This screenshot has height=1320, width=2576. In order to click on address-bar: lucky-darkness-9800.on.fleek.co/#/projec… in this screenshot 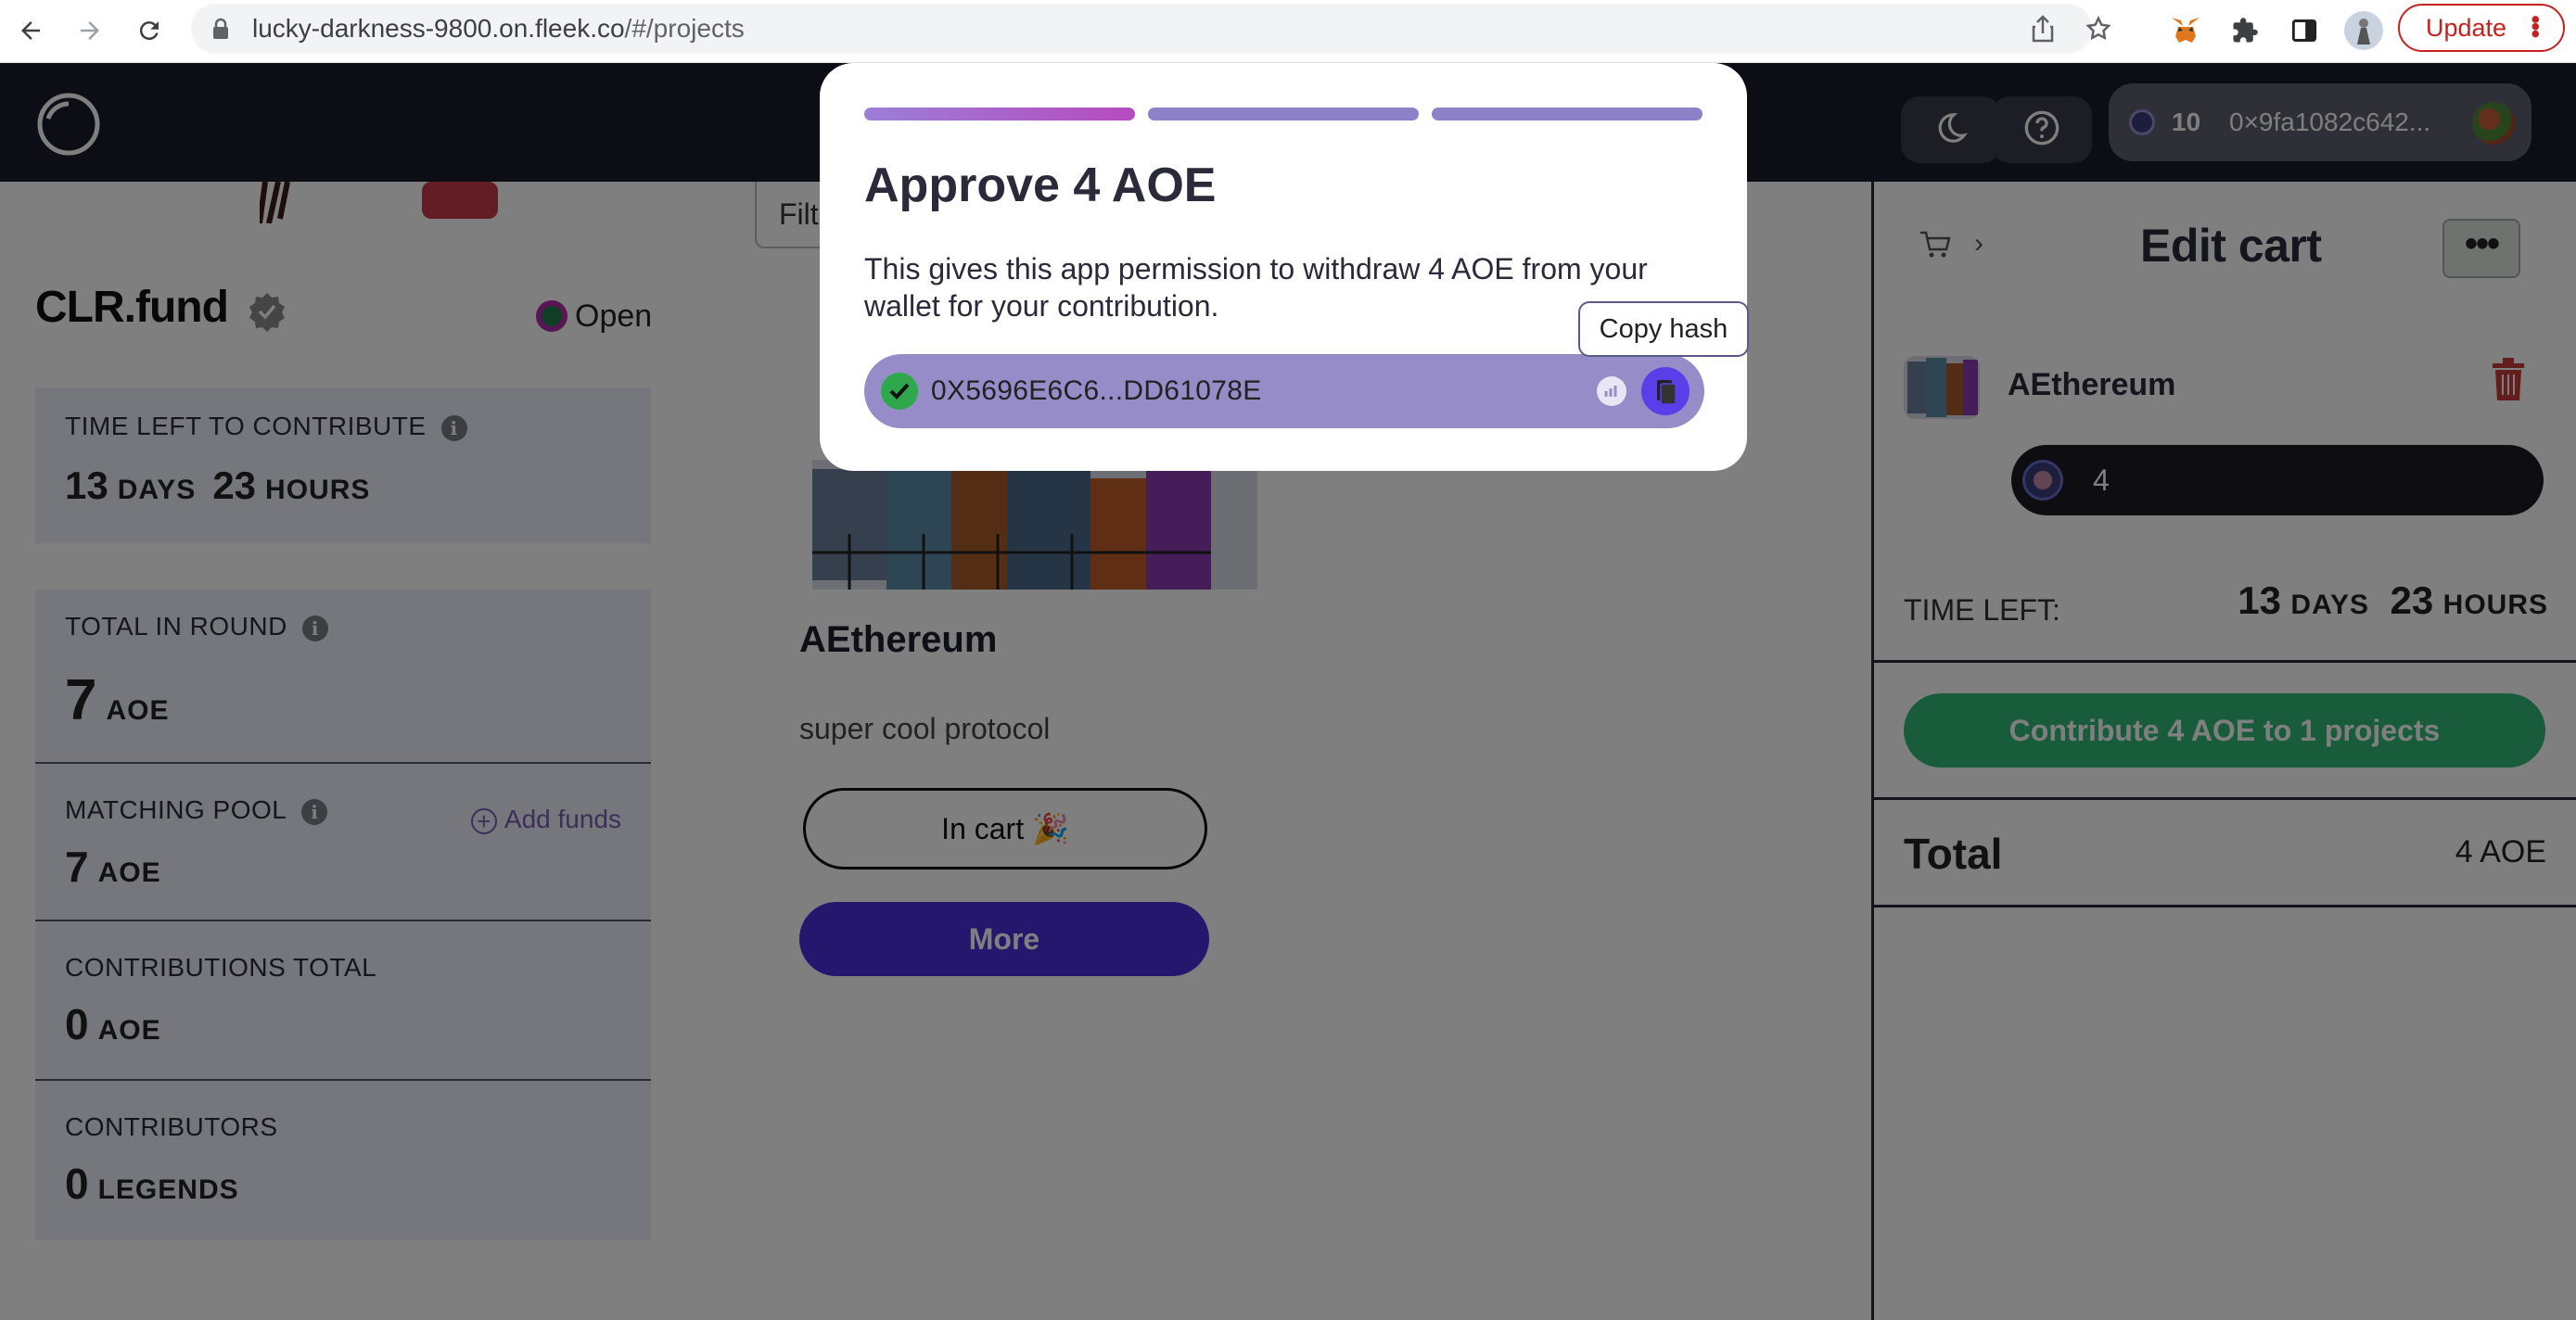, I will do `click(1151, 29)`.